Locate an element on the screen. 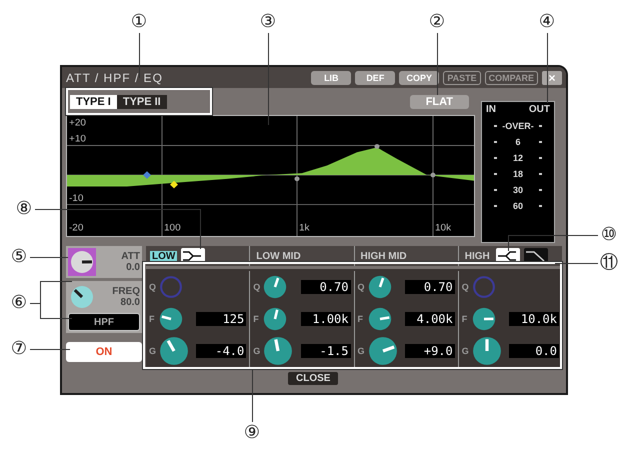 The height and width of the screenshot is (453, 629). parameter-value: 125 is located at coordinates (221, 319).